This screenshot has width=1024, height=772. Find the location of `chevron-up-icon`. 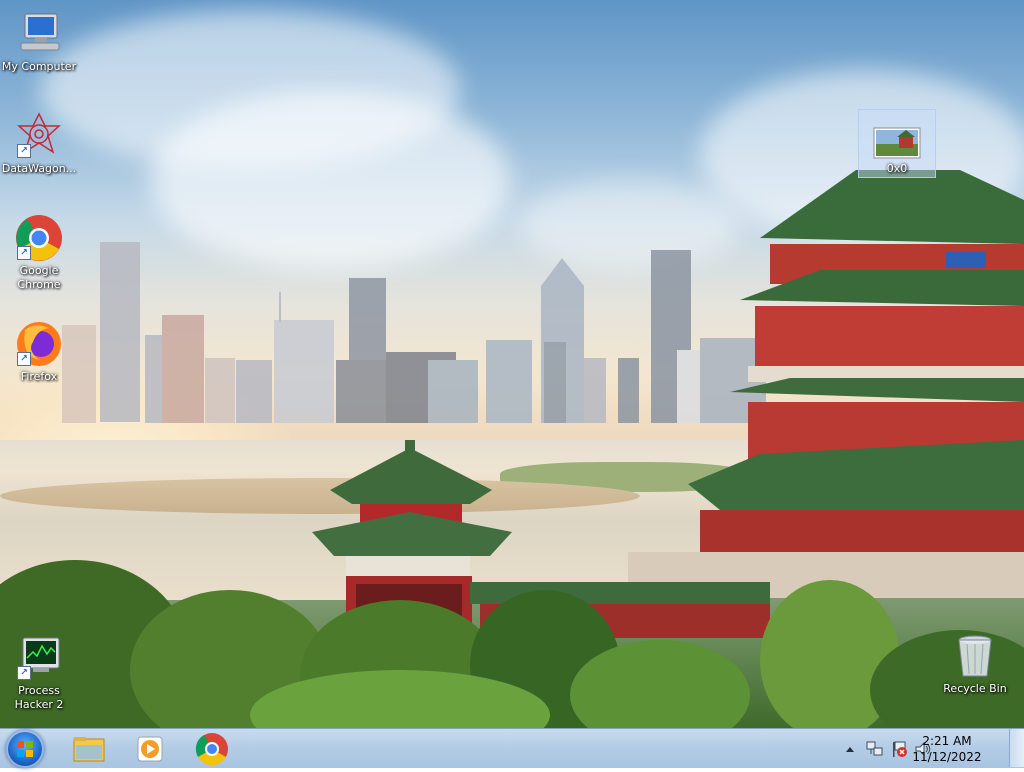

chevron-up-icon is located at coordinates (850, 749).